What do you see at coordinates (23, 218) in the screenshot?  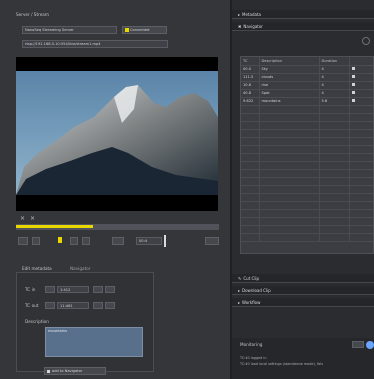 I see `timeline-markers: ×` at bounding box center [23, 218].